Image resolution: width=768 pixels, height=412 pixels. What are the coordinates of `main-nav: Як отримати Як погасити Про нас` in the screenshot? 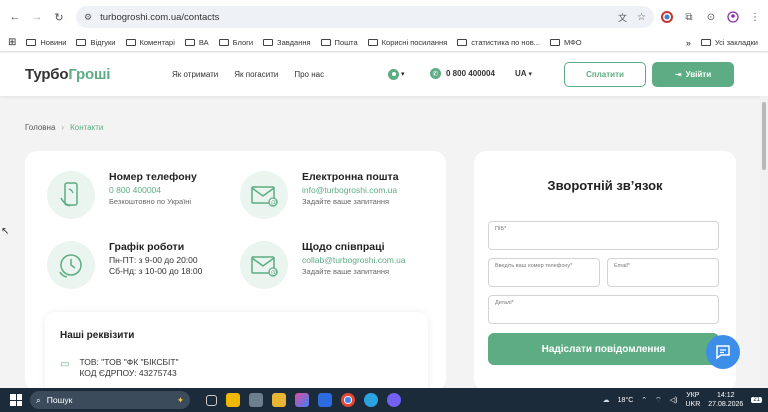 It's located at (248, 74).